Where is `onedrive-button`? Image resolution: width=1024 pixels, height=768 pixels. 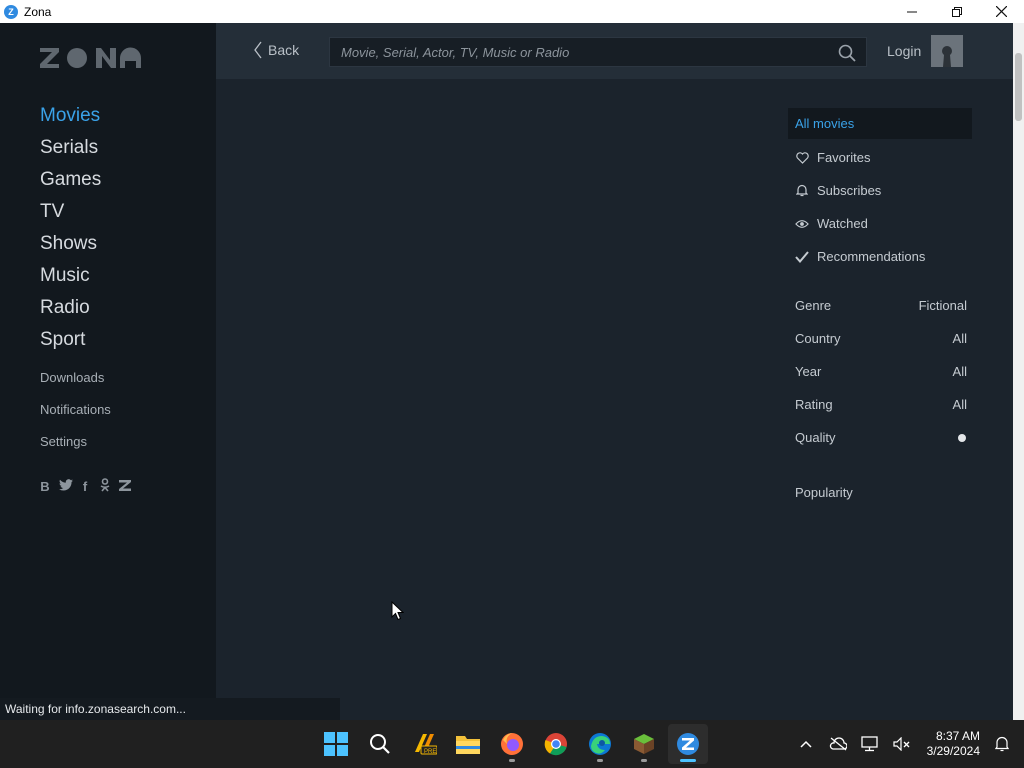 onedrive-button is located at coordinates (838, 744).